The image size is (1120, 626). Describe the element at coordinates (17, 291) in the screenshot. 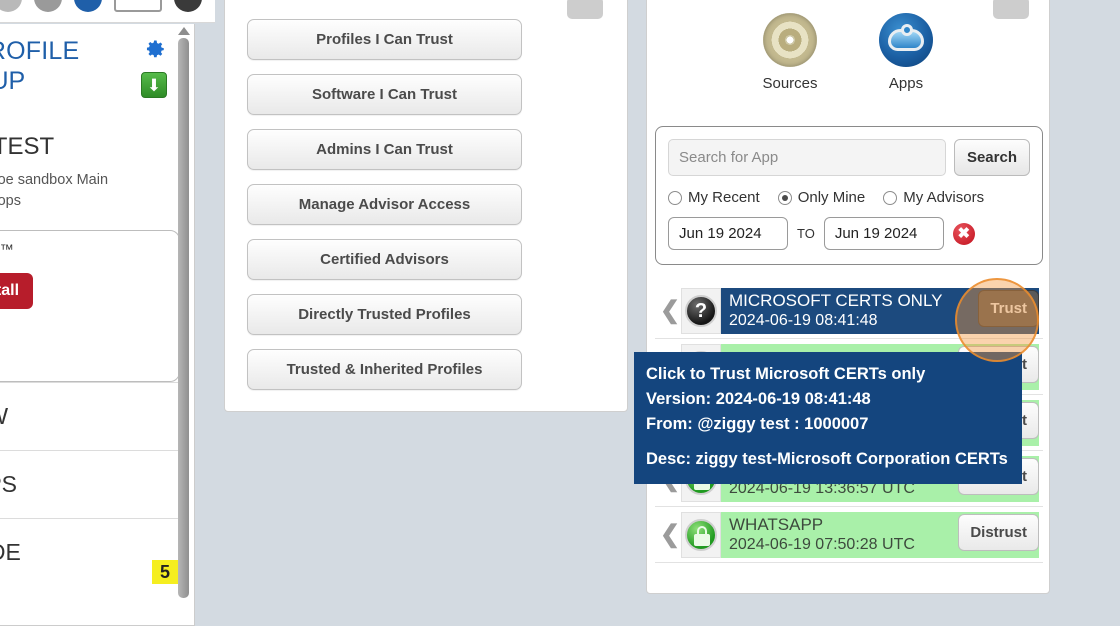

I see `download-and-install-button: l and Install` at that location.